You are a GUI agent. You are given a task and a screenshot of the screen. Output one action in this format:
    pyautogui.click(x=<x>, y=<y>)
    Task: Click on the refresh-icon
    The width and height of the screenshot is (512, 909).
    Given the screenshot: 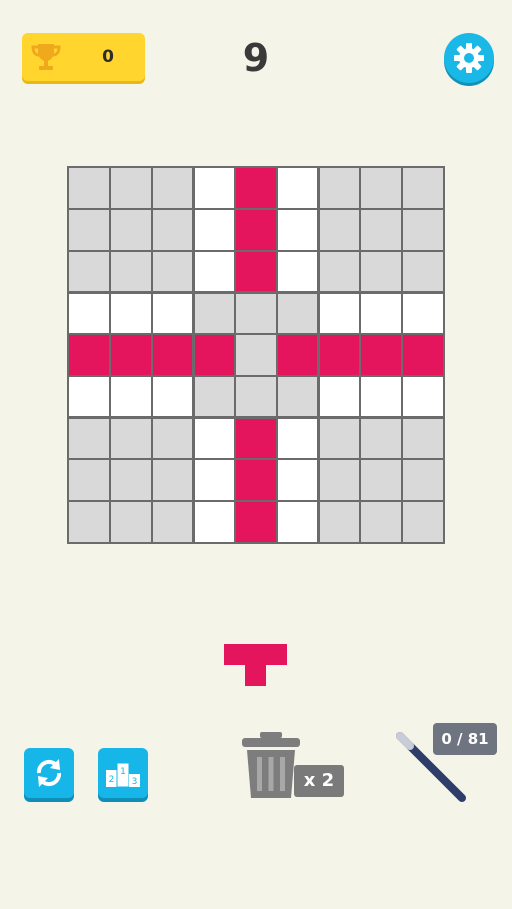 What is the action you would take?
    pyautogui.click(x=49, y=773)
    